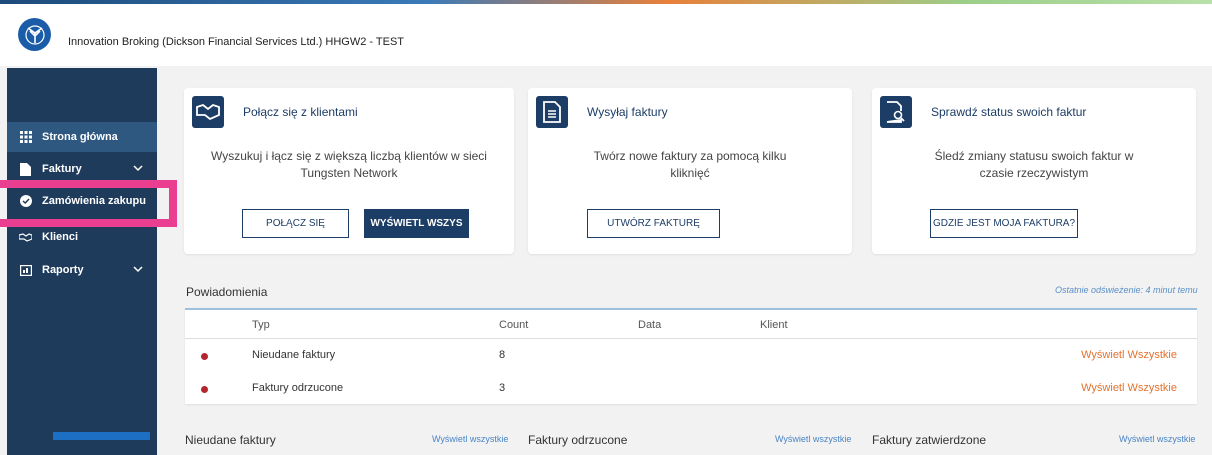 The image size is (1212, 455). Describe the element at coordinates (25, 201) in the screenshot. I see `check-circle-icon` at that location.